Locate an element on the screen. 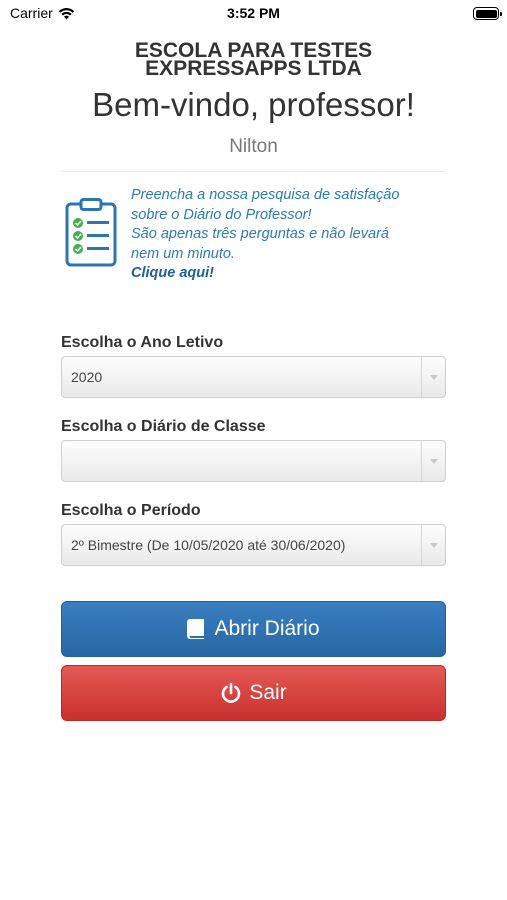 This screenshot has width=507, height=900. year-select: 2020 is located at coordinates (253, 377).